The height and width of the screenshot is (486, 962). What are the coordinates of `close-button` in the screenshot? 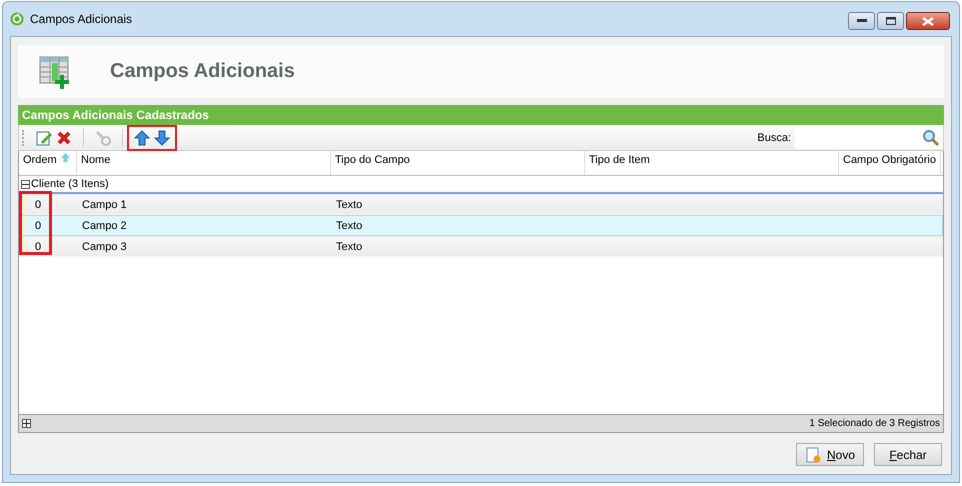 It's located at (928, 21).